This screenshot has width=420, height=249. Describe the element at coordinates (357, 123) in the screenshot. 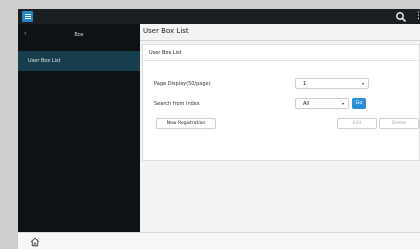

I see `edit-button: Edit` at that location.